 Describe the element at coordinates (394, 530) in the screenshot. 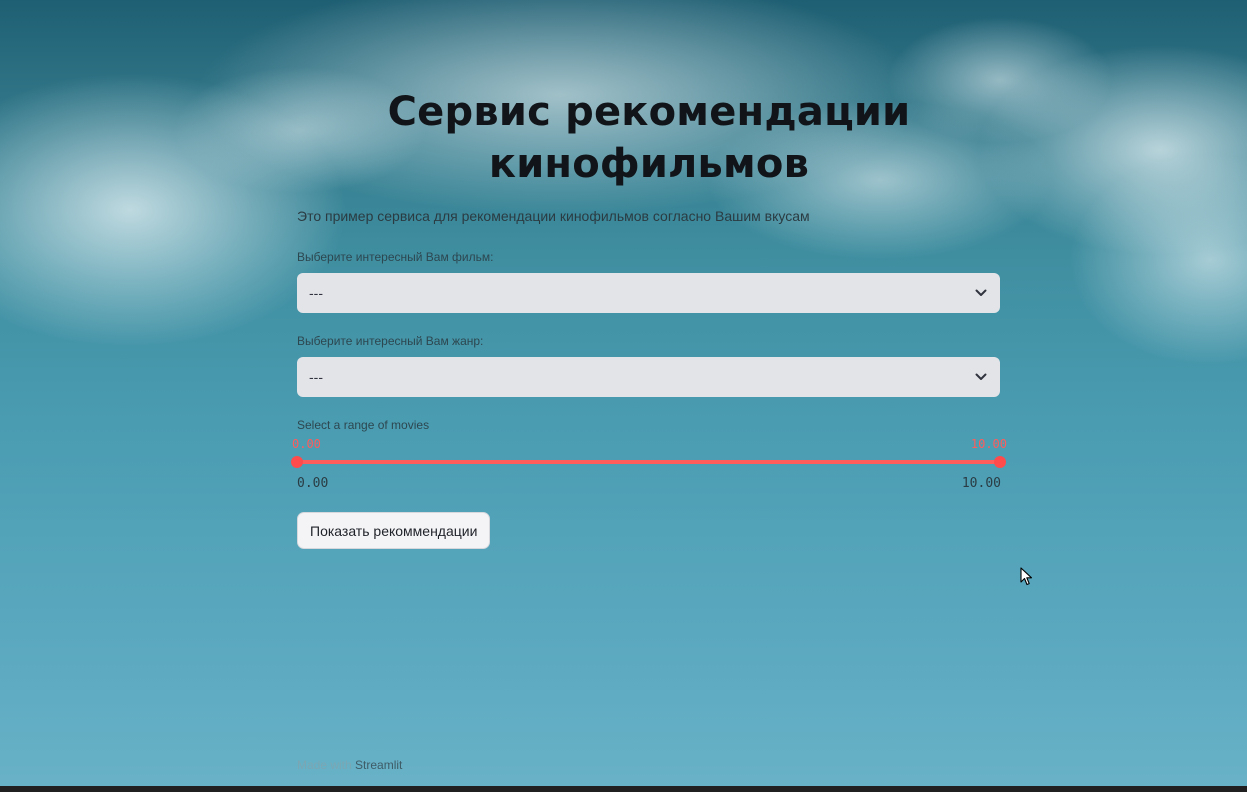

I see `show-recommendations-button: Показать рекоммендации` at that location.